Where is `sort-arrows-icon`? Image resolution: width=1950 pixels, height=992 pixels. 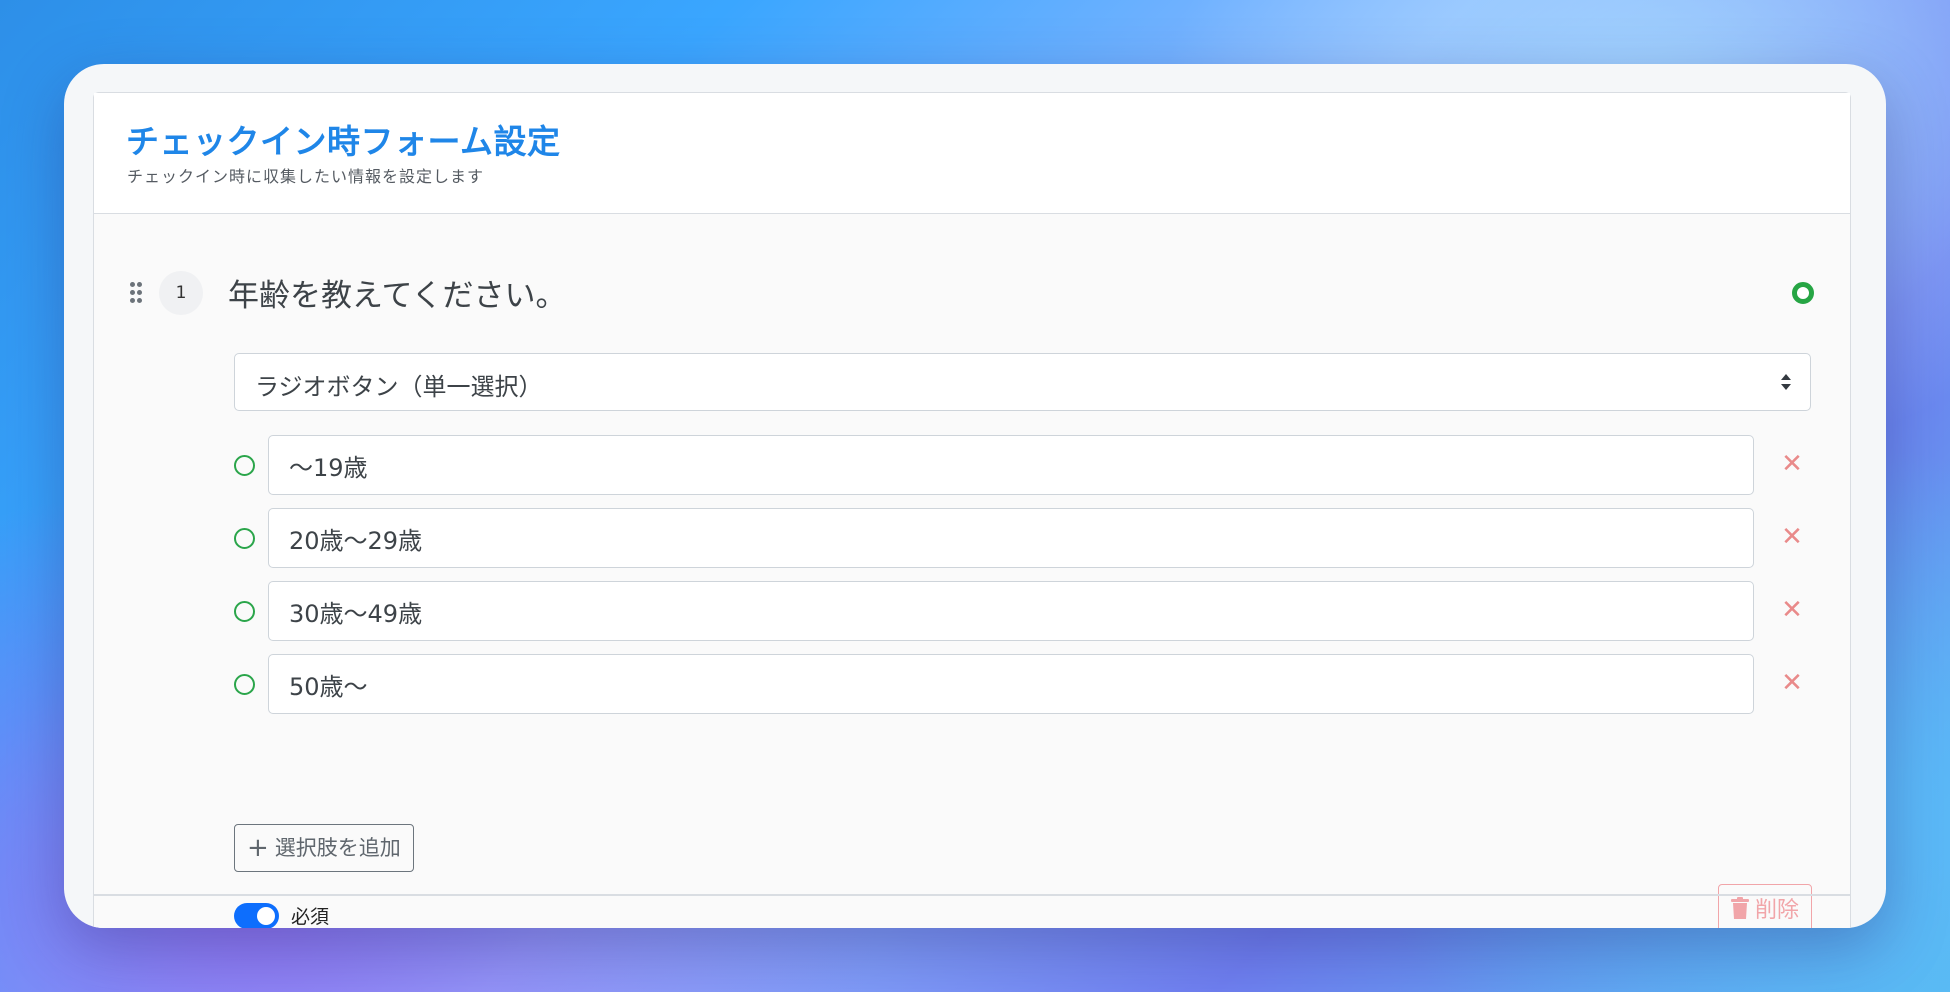 sort-arrows-icon is located at coordinates (1786, 382).